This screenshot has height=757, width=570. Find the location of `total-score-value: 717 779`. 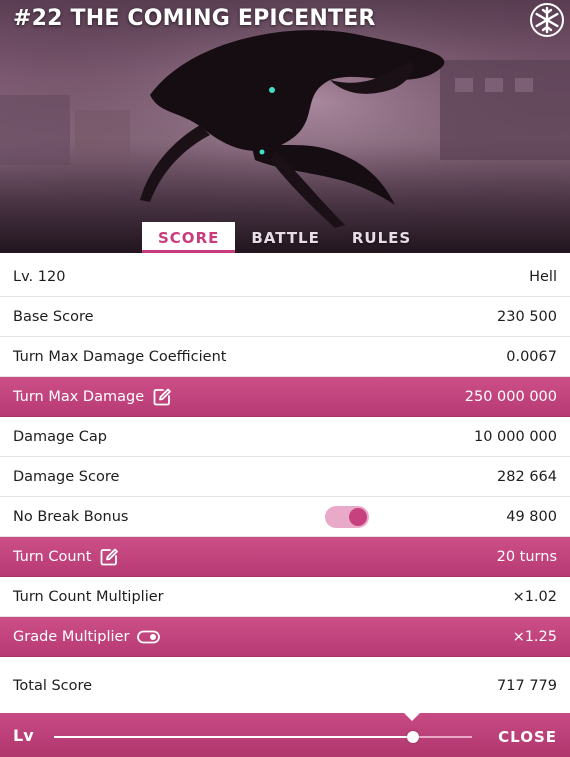

total-score-value: 717 779 is located at coordinates (527, 686).